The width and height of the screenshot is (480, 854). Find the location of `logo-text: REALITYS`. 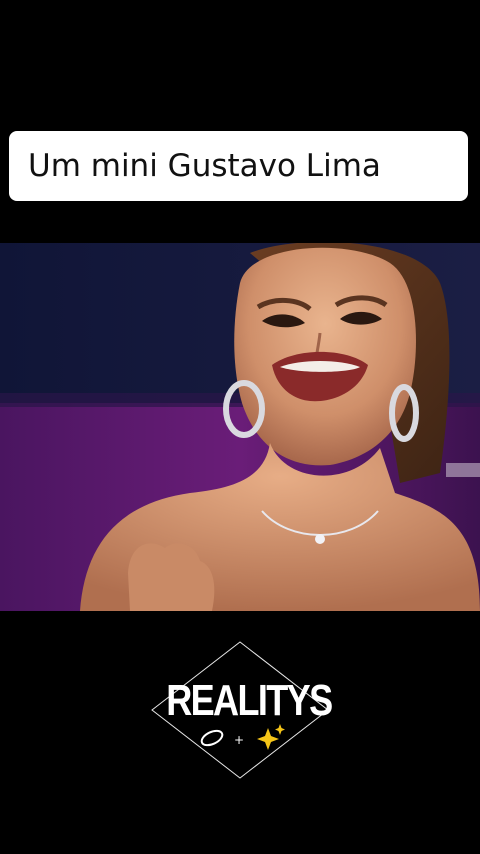

logo-text: REALITYS is located at coordinates (249, 700).